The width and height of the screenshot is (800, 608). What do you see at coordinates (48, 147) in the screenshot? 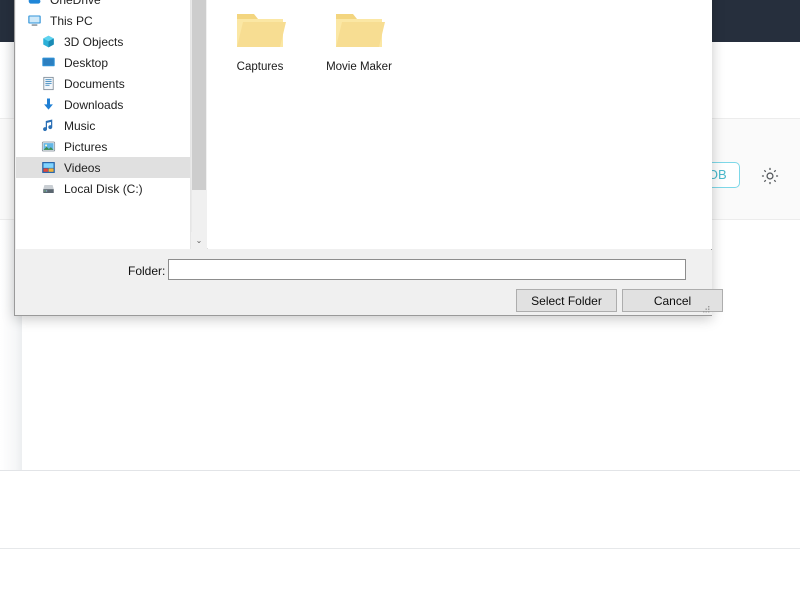
I see `picture-icon` at bounding box center [48, 147].